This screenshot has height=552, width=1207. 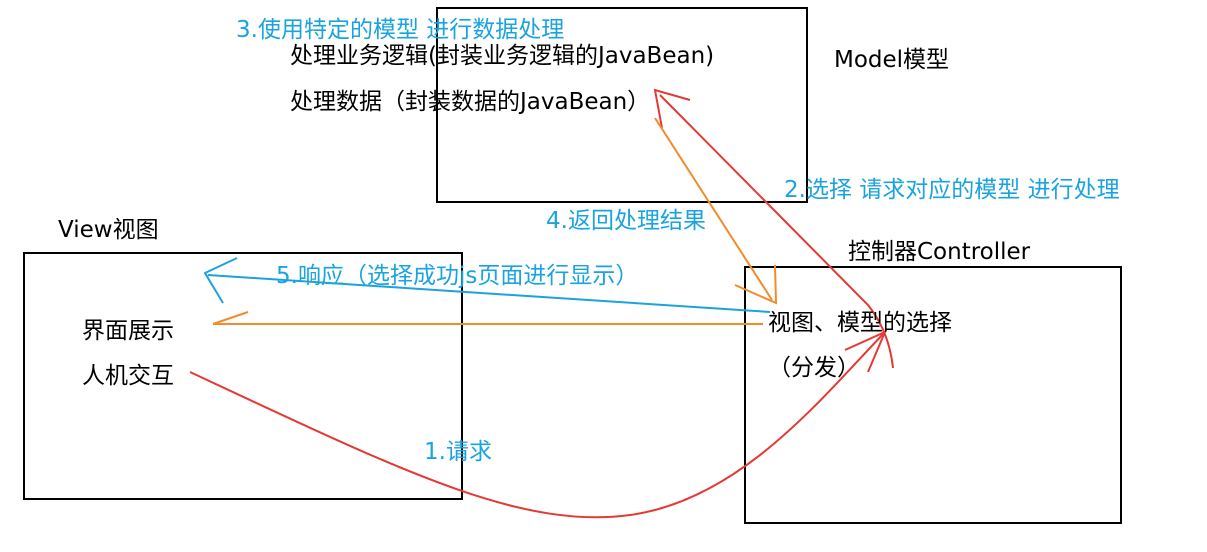 I want to click on model-line-business-logic: 处理业务逻辑(封装业务逻辑的JavaBean), so click(x=502, y=56).